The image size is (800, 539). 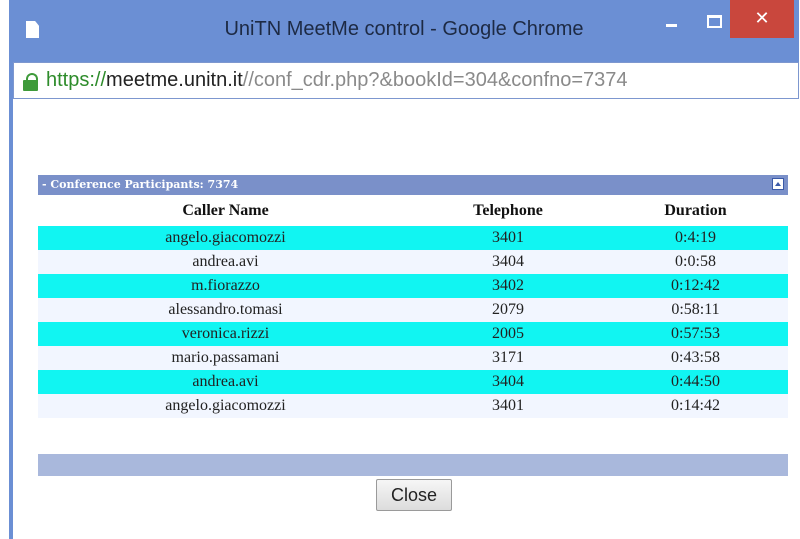 What do you see at coordinates (695, 310) in the screenshot?
I see `cell-duration: 0:58:11` at bounding box center [695, 310].